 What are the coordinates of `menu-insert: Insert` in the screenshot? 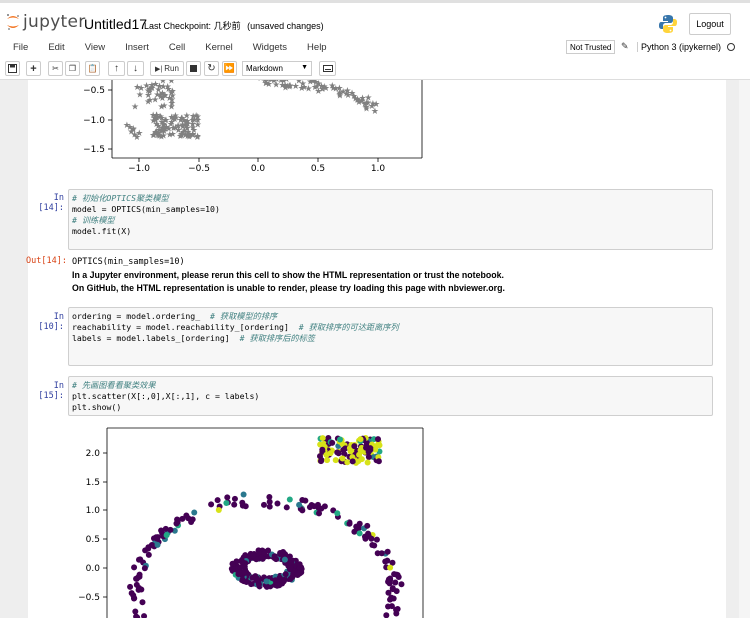 It's located at (137, 47).